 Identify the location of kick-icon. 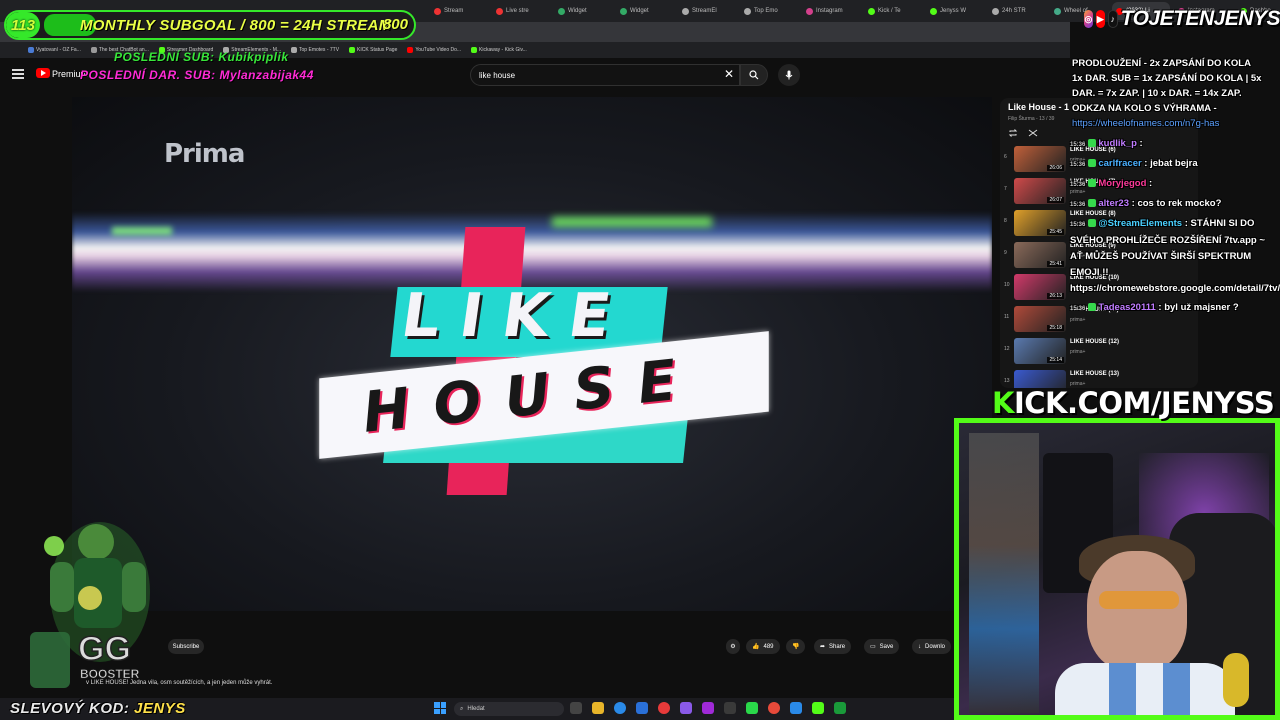
(818, 708).